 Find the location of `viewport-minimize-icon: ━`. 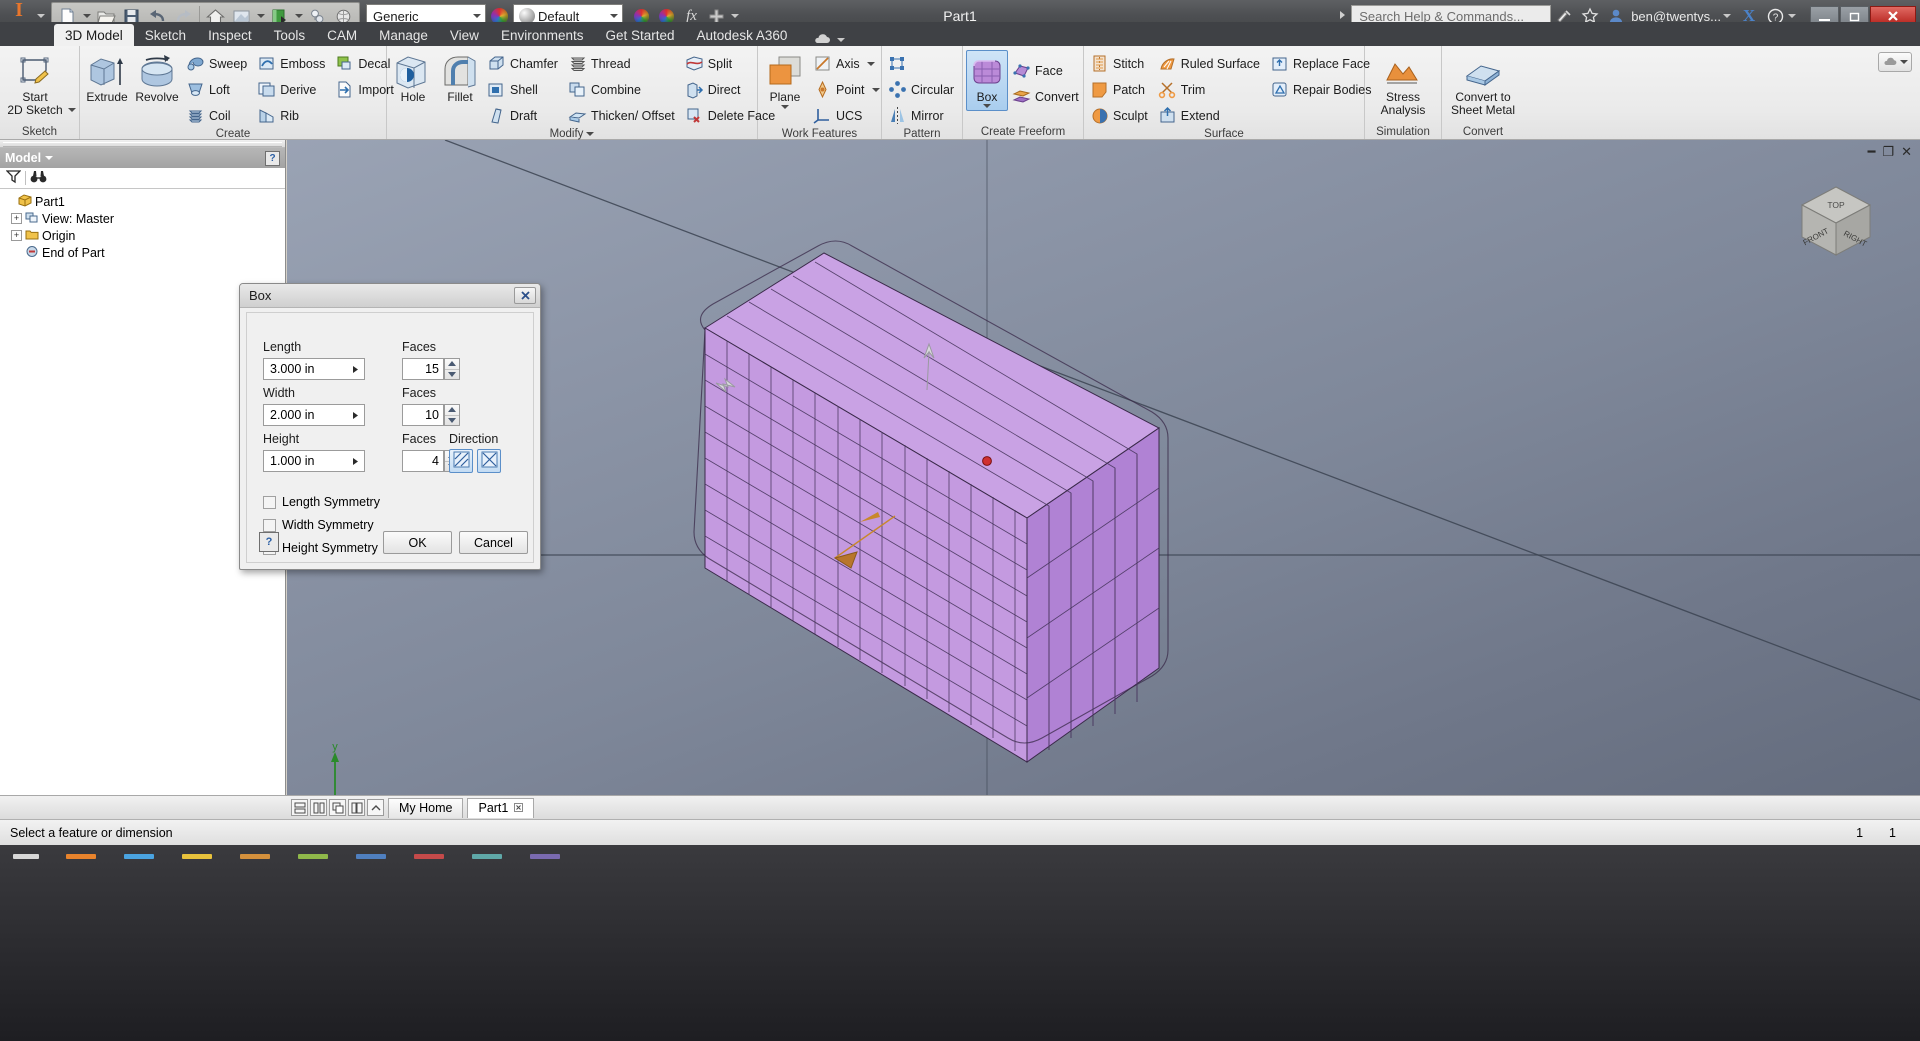

viewport-minimize-icon: ━ is located at coordinates (1872, 152).